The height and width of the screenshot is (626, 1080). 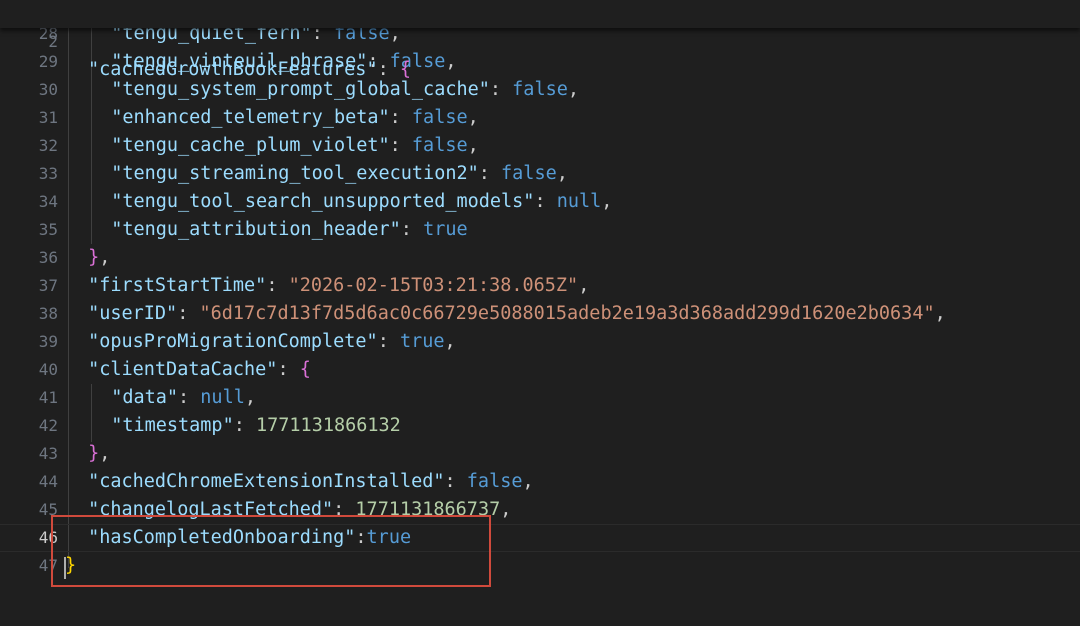 I want to click on code-line: 35 "tengu_attribution_header": true, so click(x=540, y=230).